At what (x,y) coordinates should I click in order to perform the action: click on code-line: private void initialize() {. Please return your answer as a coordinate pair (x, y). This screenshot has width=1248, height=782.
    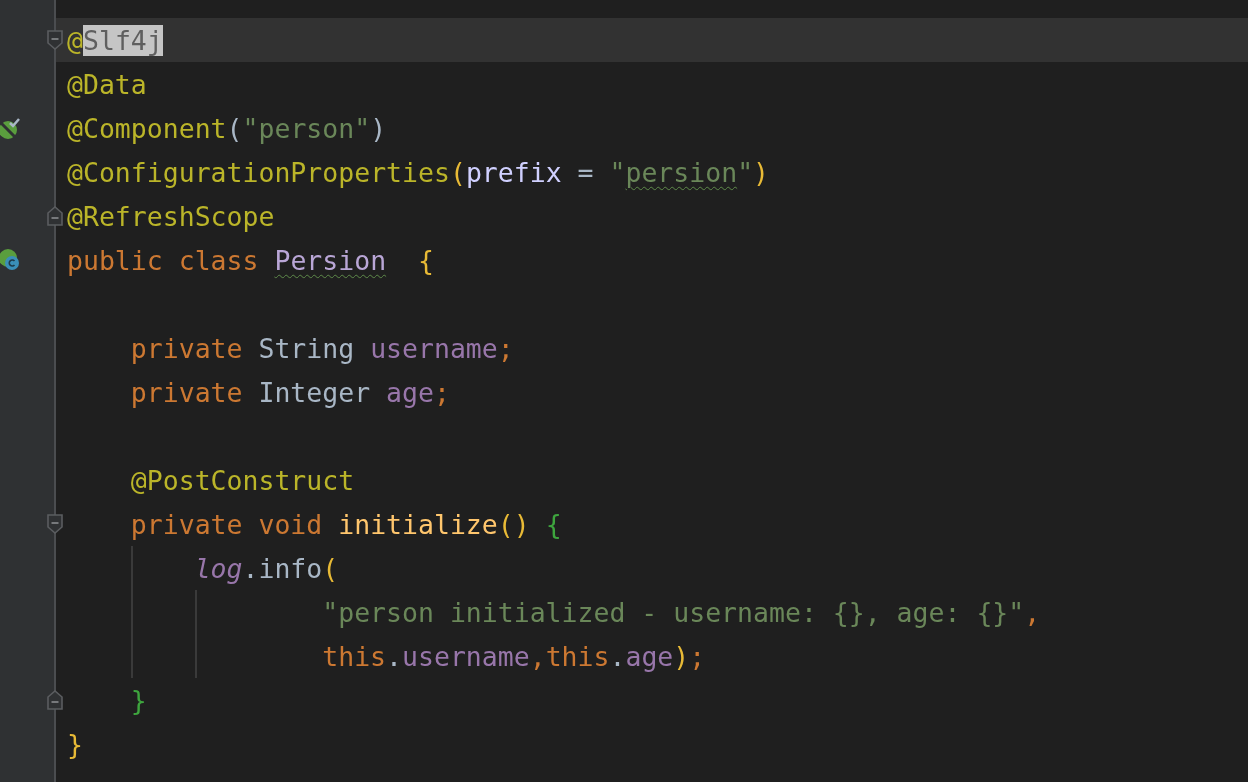
    Looking at the image, I should click on (346, 524).